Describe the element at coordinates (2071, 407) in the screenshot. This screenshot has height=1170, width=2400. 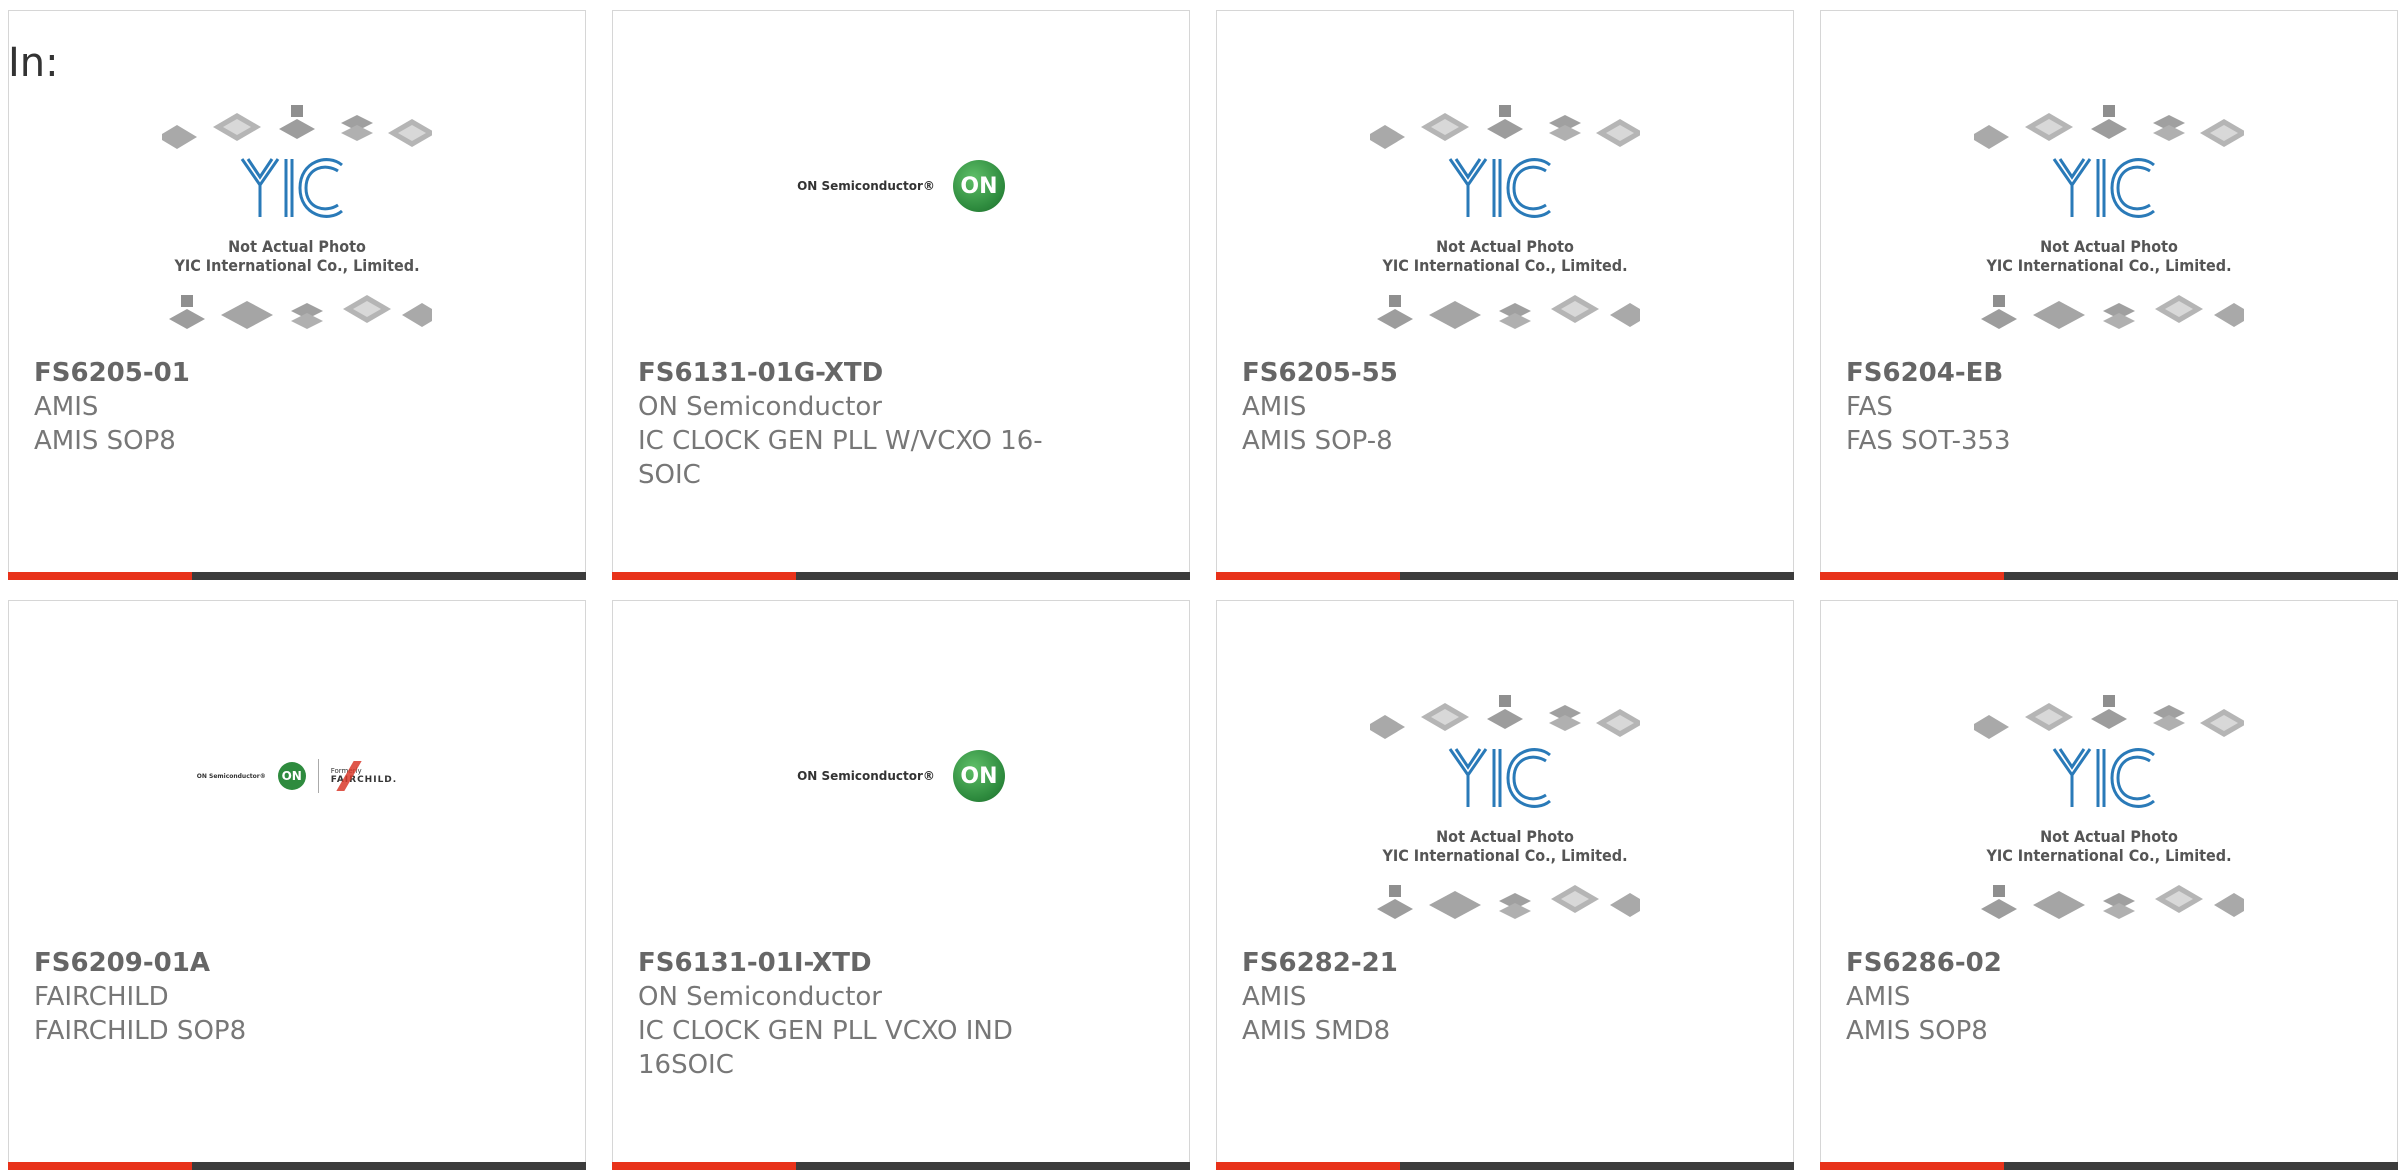
I see `product-info: FS6204-EB FAS FAS SOT-353` at that location.